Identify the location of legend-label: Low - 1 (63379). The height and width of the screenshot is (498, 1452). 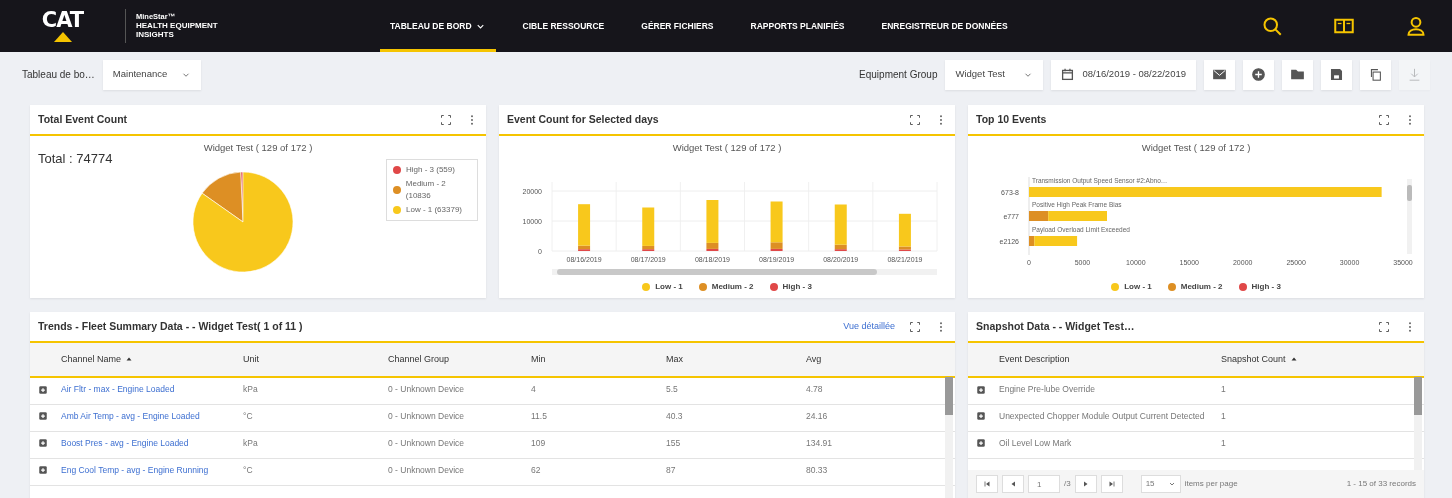
(434, 210).